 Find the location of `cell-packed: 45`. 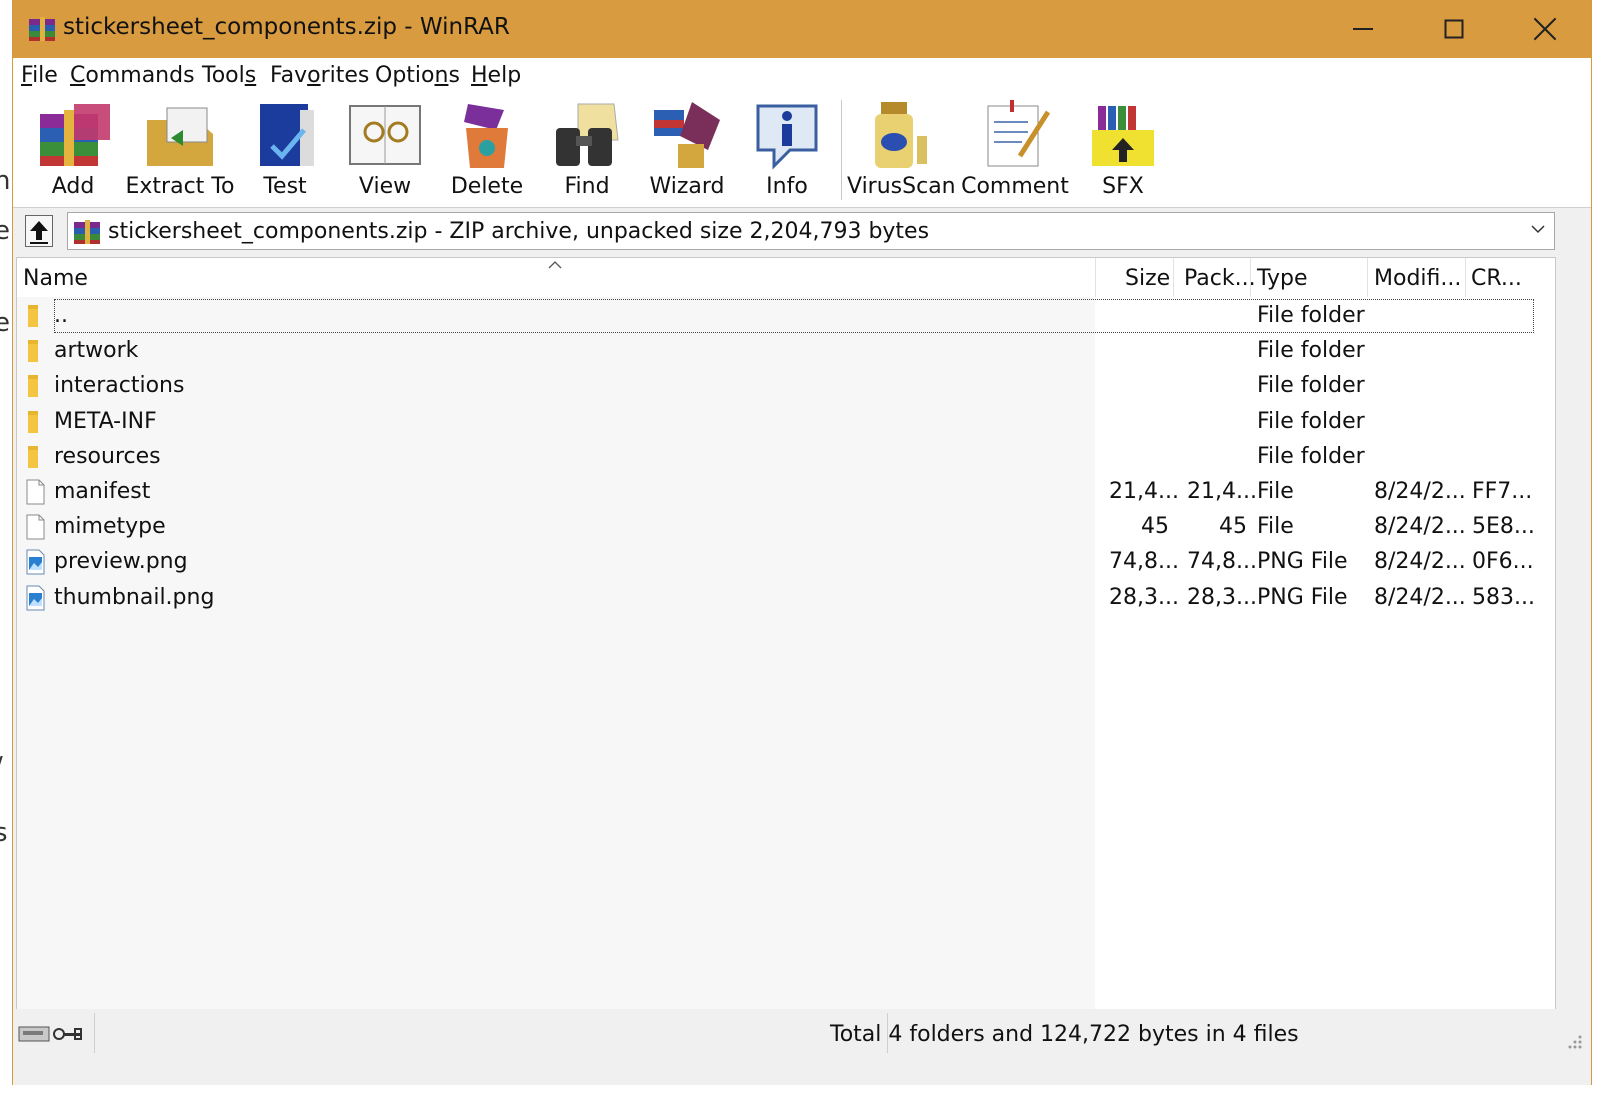

cell-packed: 45 is located at coordinates (1233, 527).